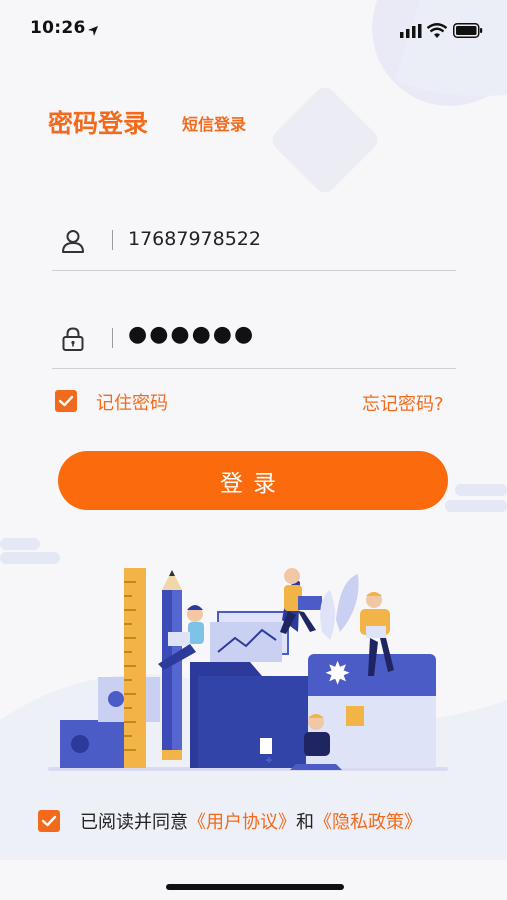 The height and width of the screenshot is (900, 507). Describe the element at coordinates (468, 30) in the screenshot. I see `battery-icon` at that location.